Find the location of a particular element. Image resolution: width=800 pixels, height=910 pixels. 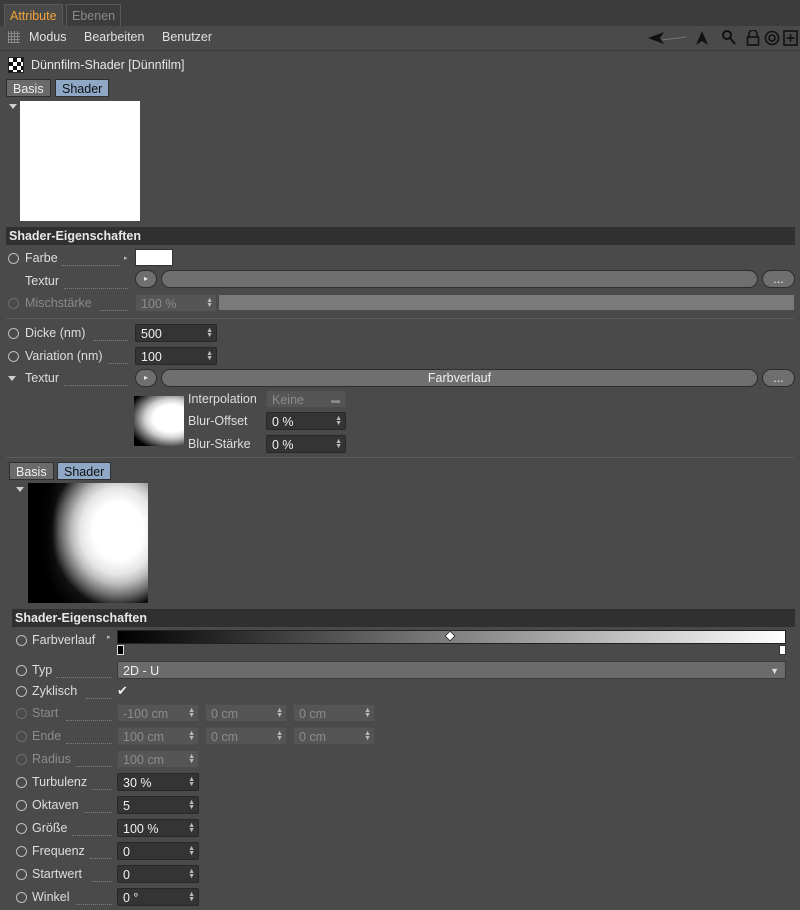

menu-bearbeiten: Bearbeiten is located at coordinates (114, 37).